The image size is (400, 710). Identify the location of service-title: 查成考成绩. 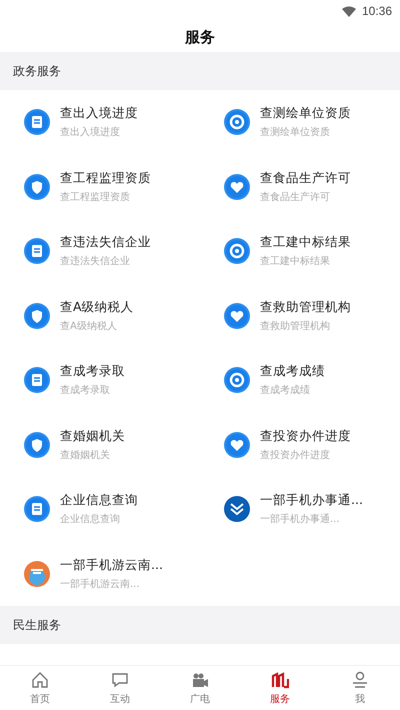
(292, 371).